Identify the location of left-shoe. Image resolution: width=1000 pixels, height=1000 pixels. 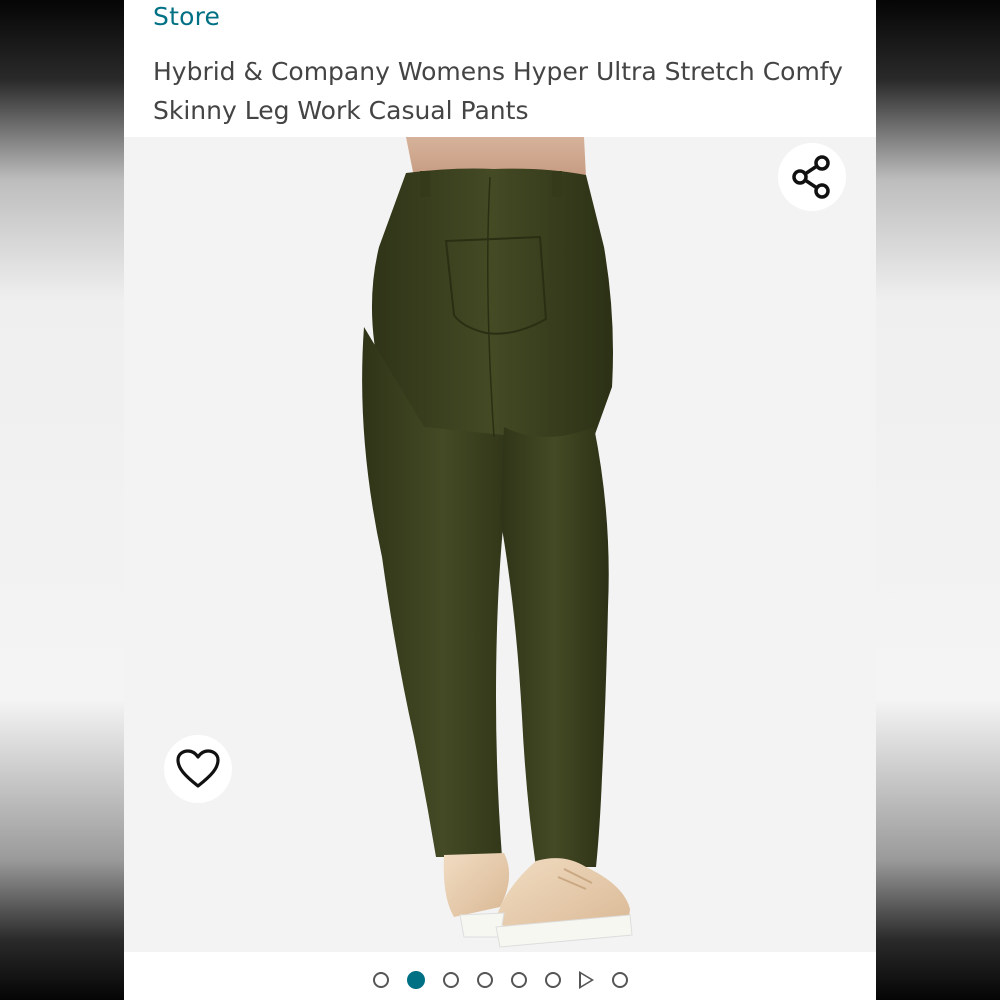
(476, 885).